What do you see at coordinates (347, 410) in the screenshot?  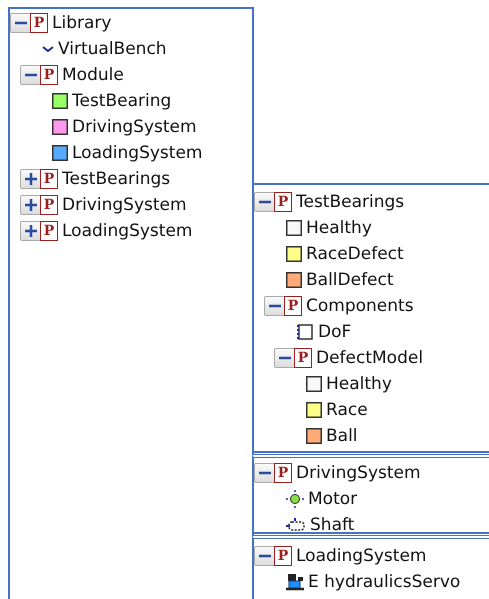 I see `tree-item: Race` at bounding box center [347, 410].